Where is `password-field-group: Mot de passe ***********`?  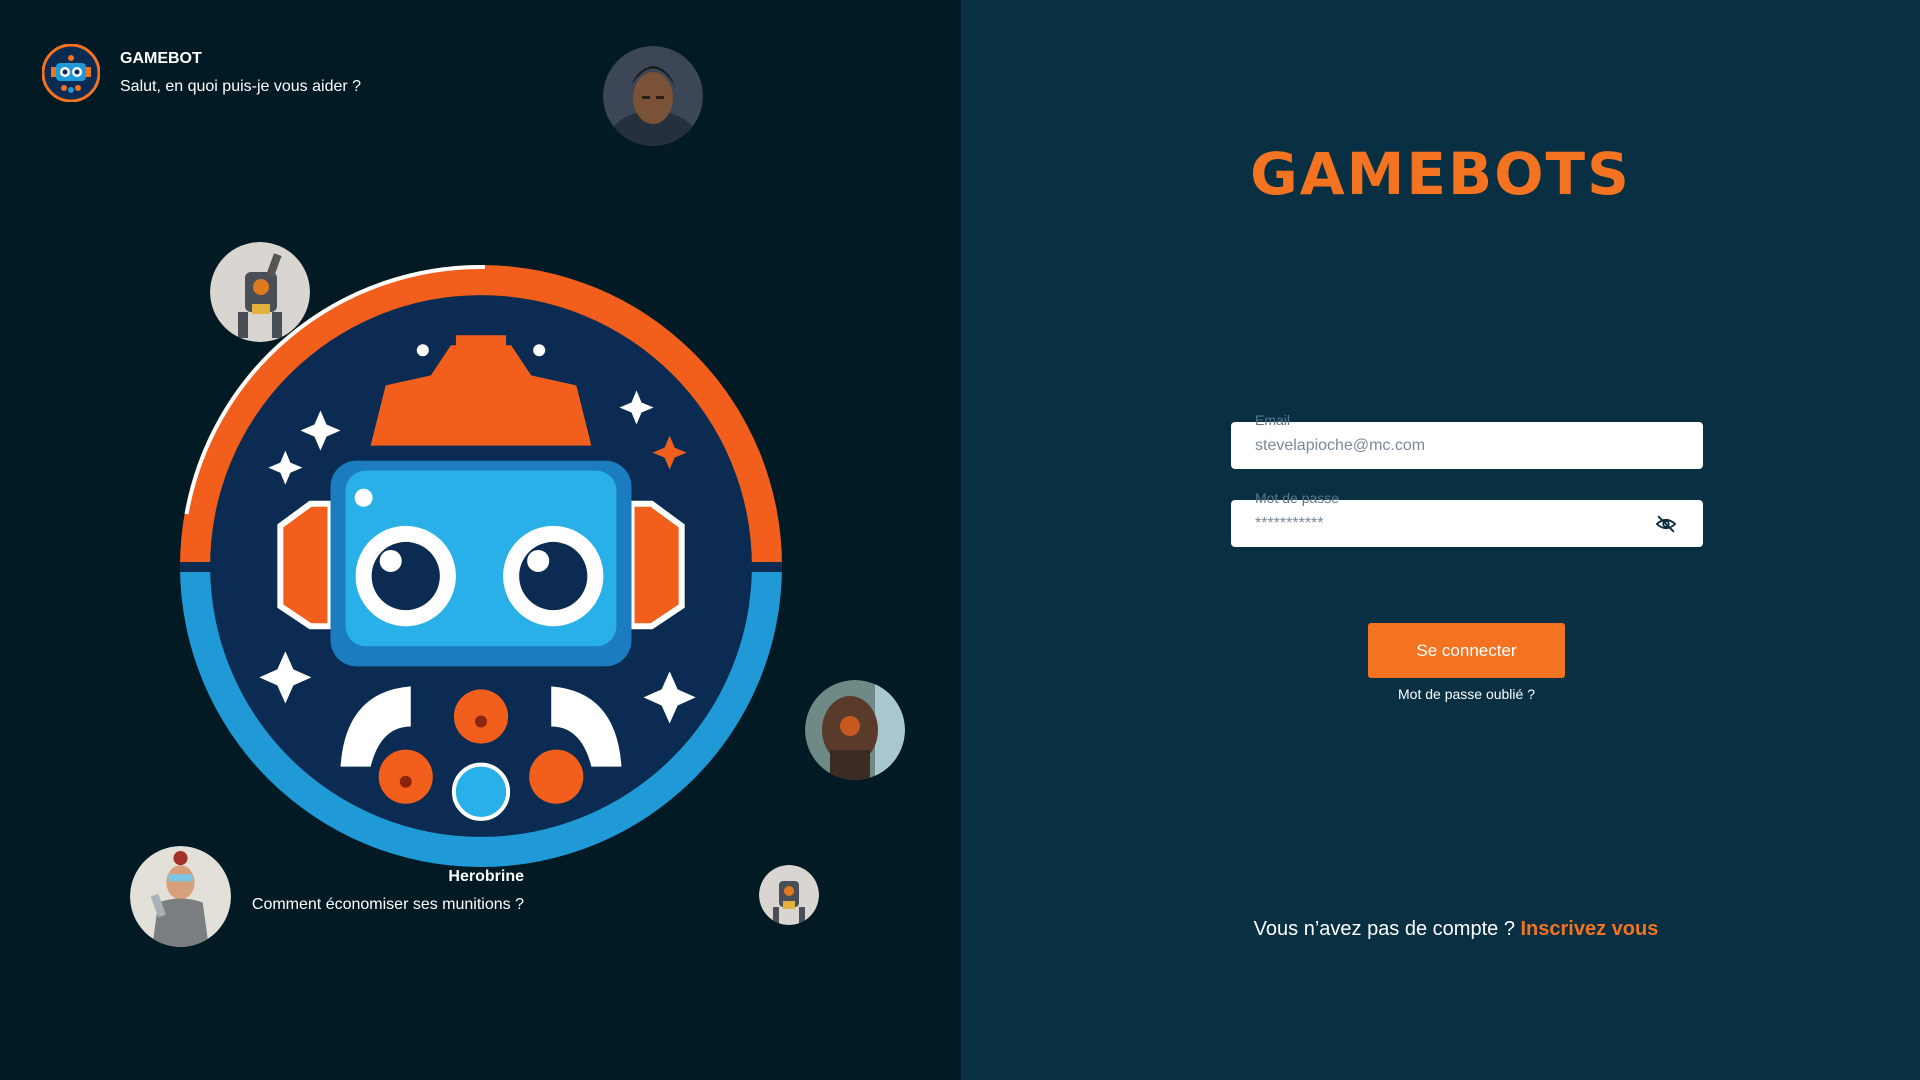 password-field-group: Mot de passe *********** is located at coordinates (1467, 518).